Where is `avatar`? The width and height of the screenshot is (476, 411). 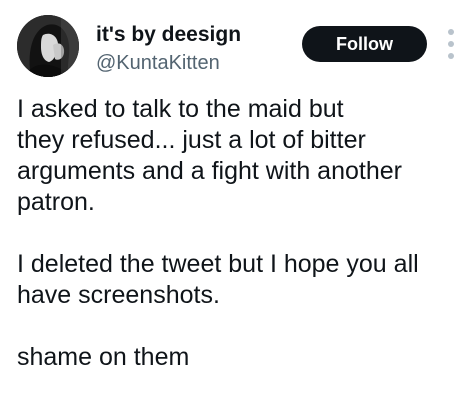
avatar is located at coordinates (48, 46).